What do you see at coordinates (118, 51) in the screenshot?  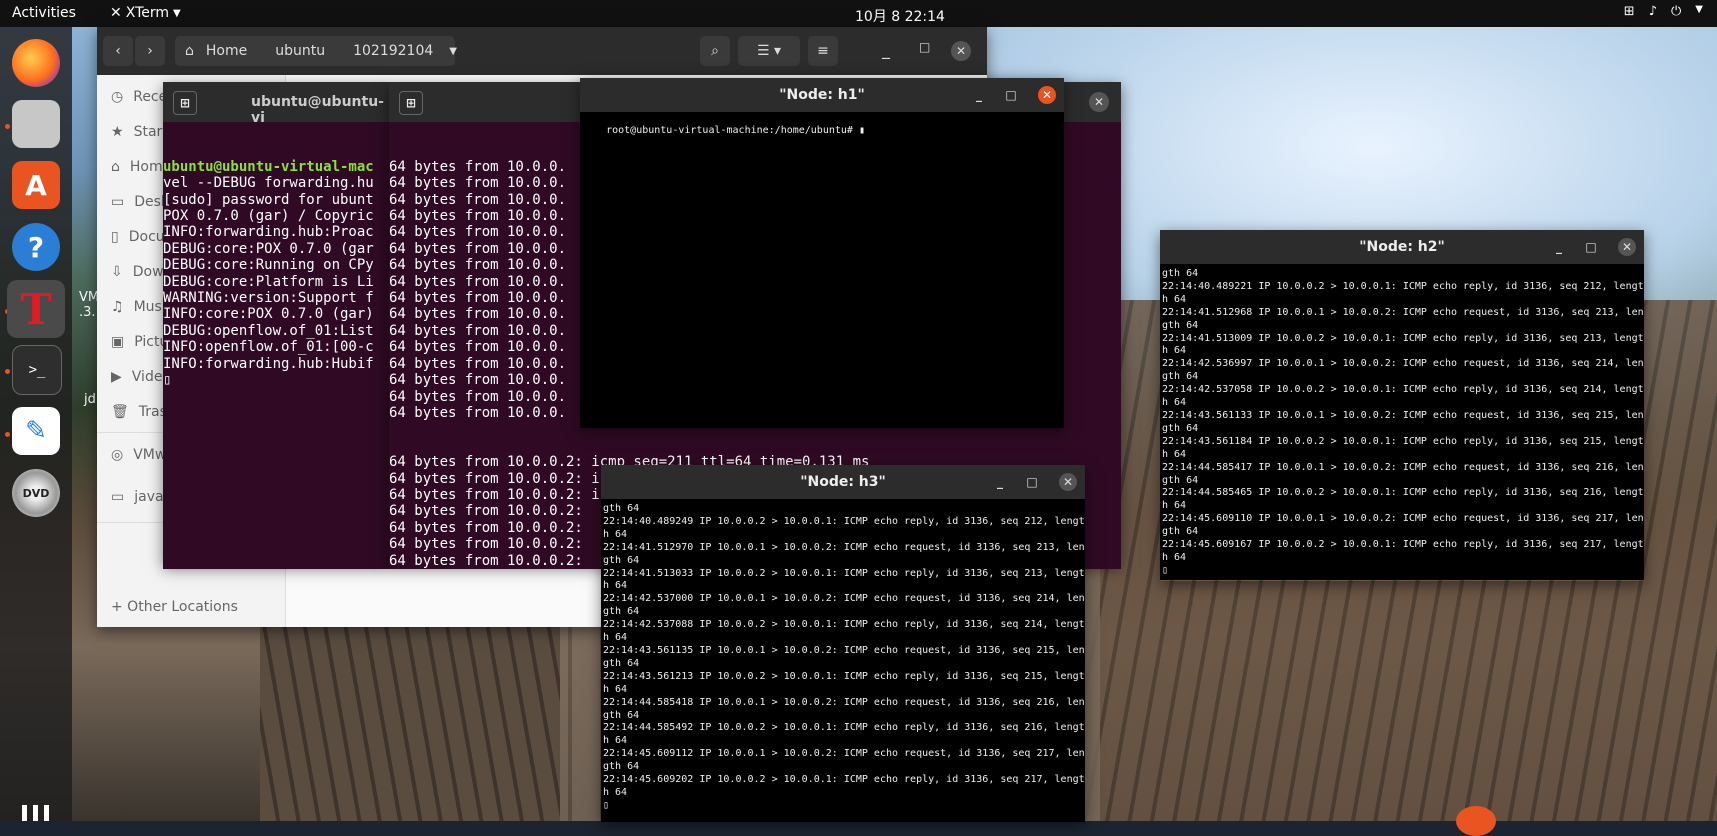 I see `back-button: ‹` at bounding box center [118, 51].